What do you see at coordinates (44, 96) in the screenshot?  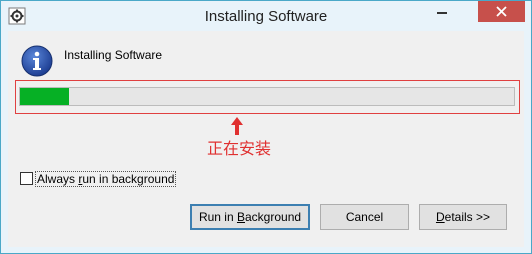 I see `progress-bar-fill` at bounding box center [44, 96].